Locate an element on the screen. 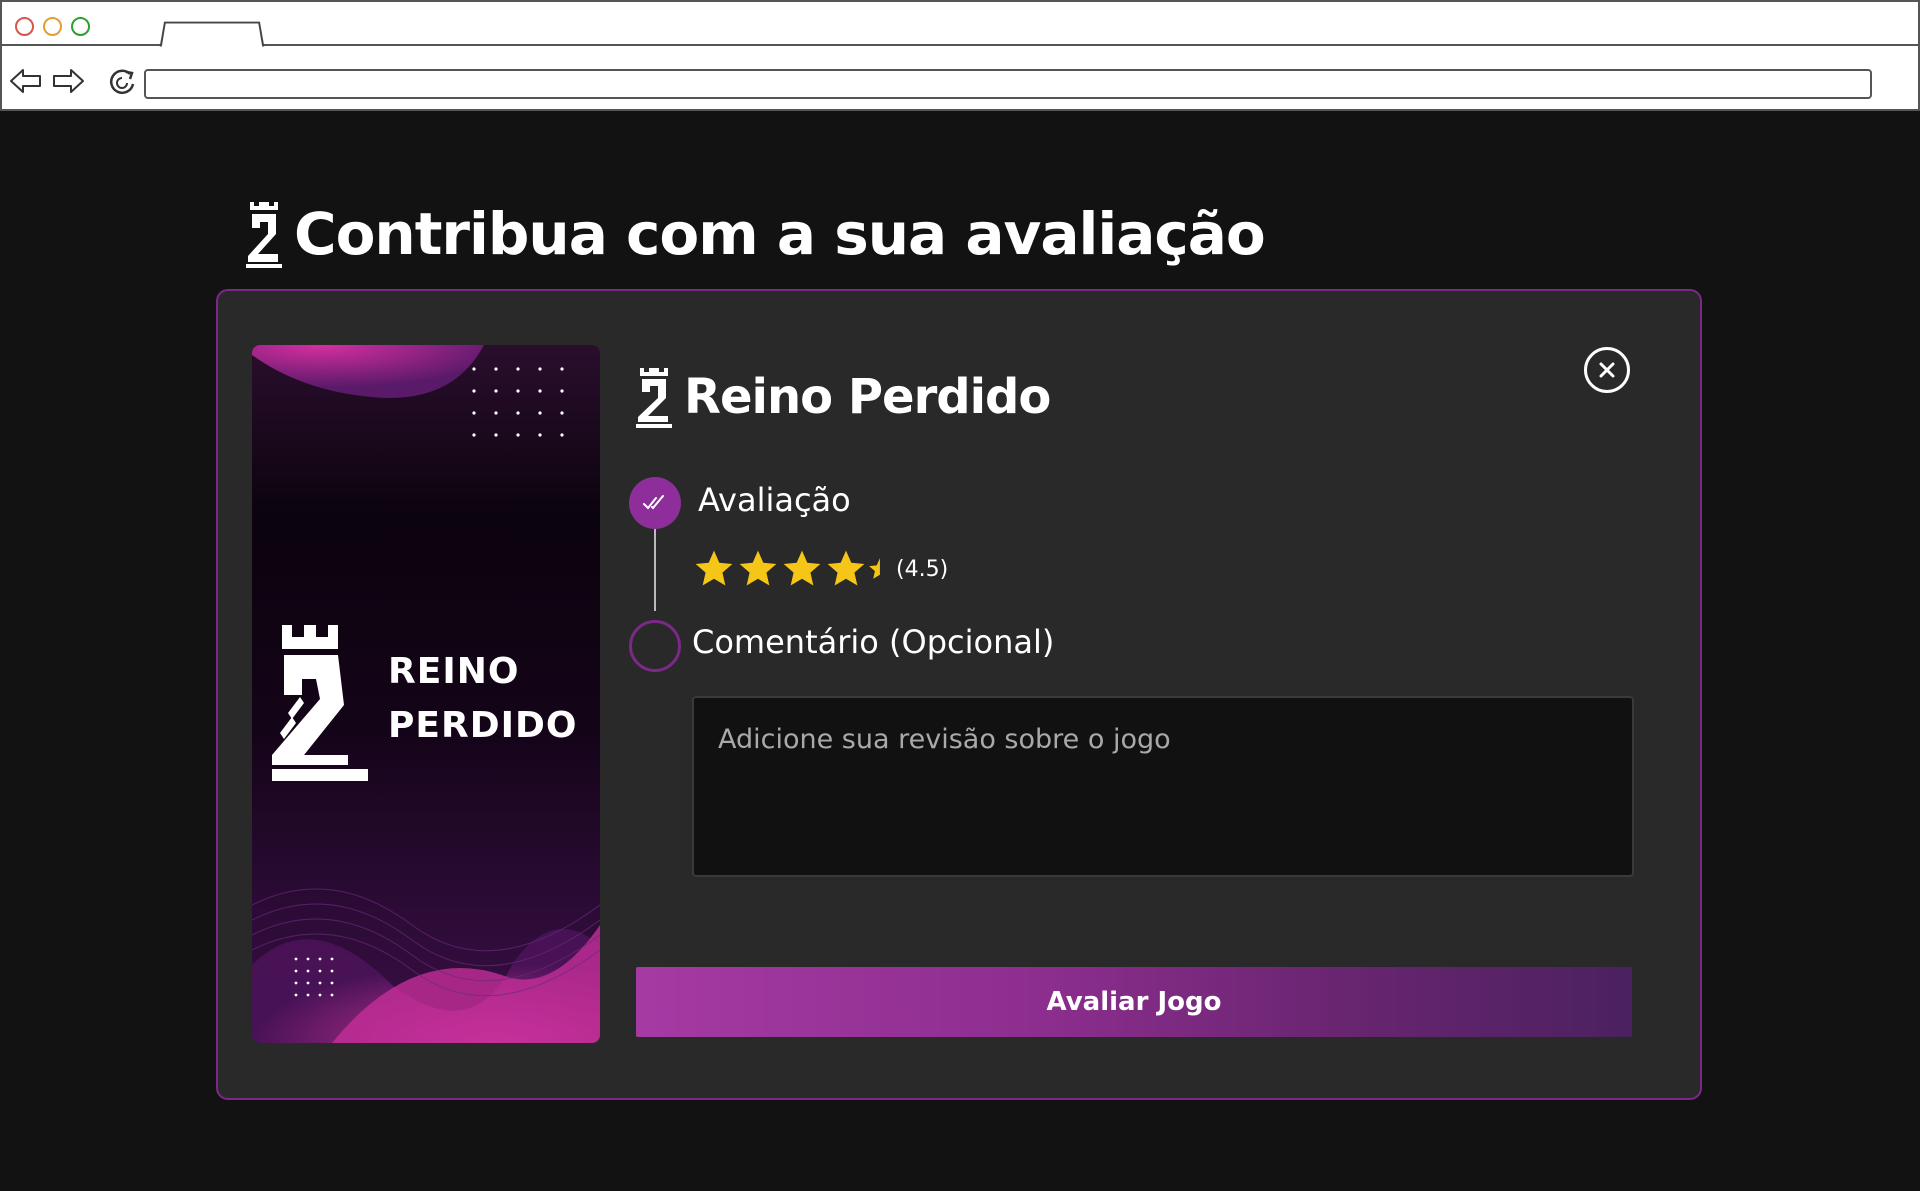 The height and width of the screenshot is (1191, 1920). half-star-icon is located at coordinates (881, 569).